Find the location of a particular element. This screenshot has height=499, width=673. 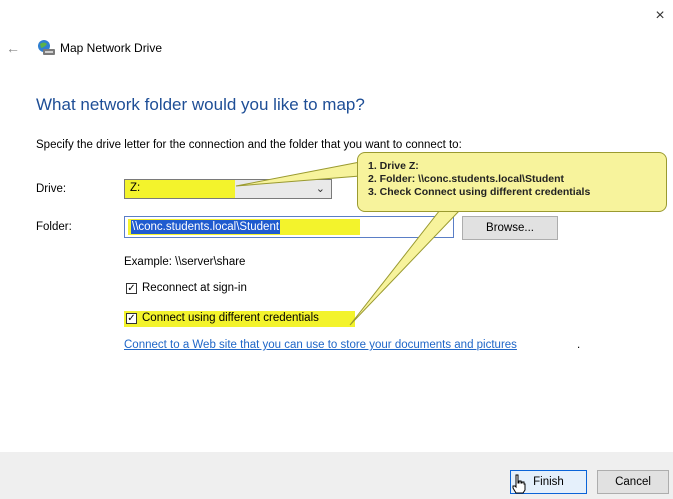

credentials-checkbox: ✓ is located at coordinates (131, 318).